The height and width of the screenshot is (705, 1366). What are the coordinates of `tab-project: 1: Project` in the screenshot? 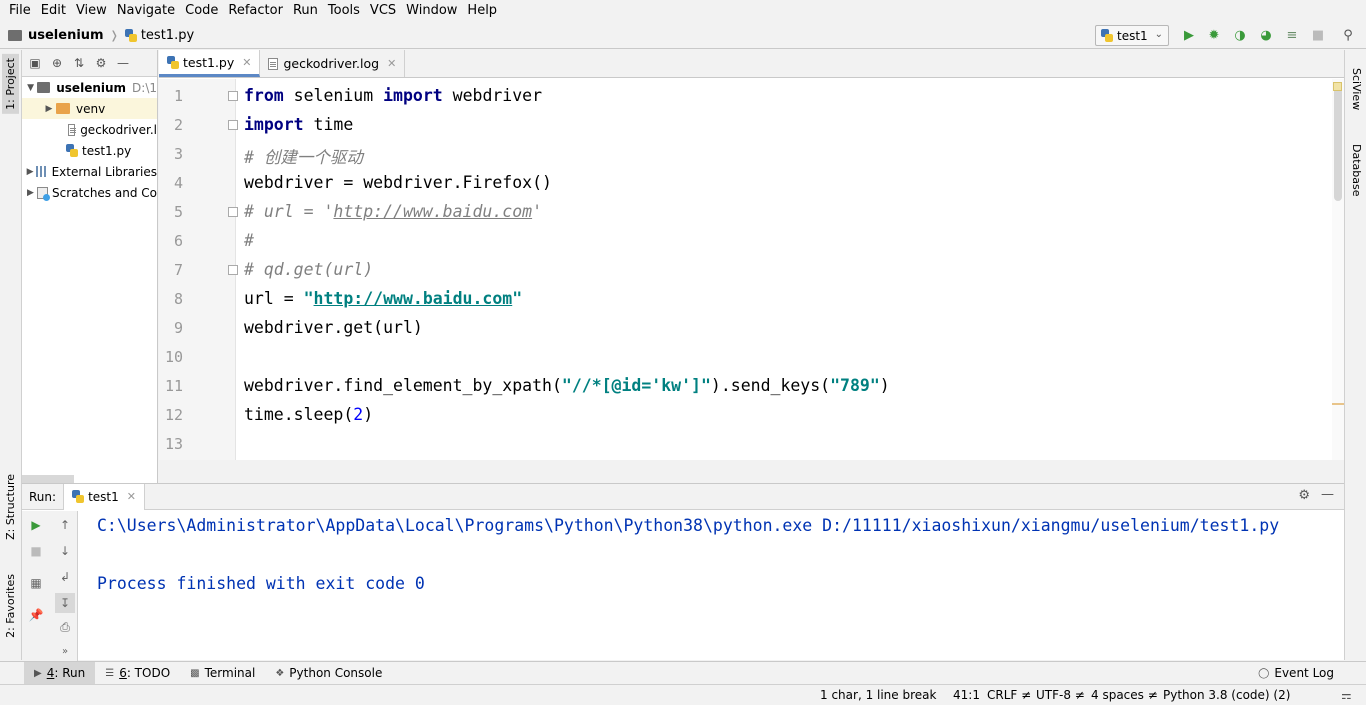 It's located at (10, 84).